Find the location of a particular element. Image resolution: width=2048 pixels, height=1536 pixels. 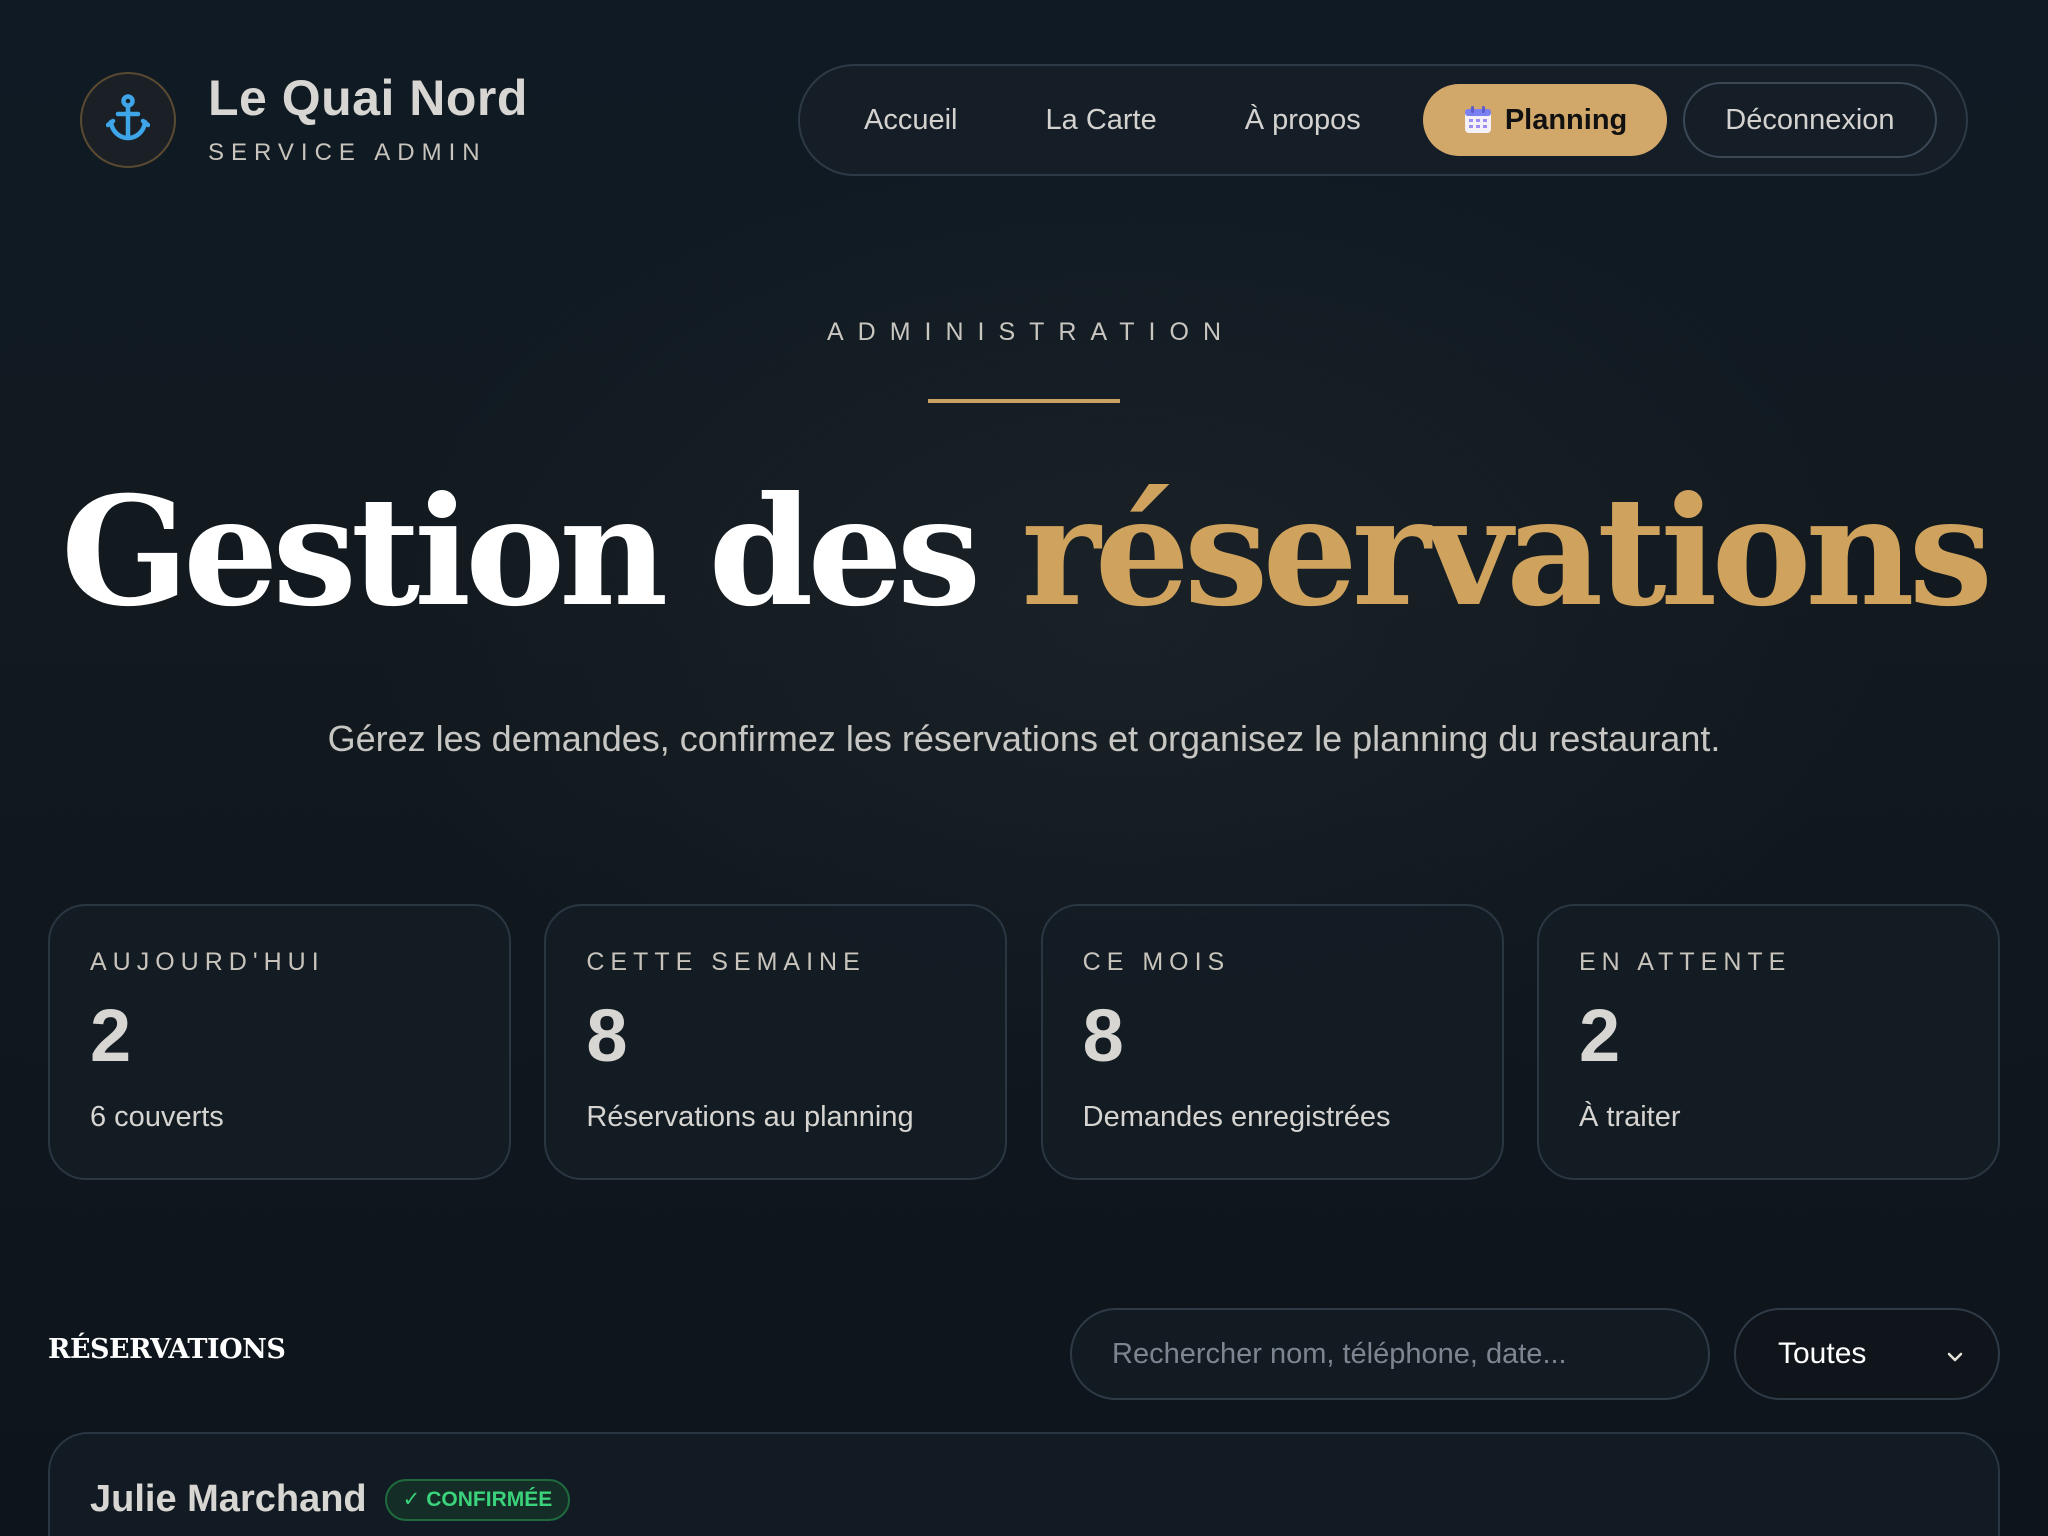

page-title: Gestion des réservations is located at coordinates (1024, 552).